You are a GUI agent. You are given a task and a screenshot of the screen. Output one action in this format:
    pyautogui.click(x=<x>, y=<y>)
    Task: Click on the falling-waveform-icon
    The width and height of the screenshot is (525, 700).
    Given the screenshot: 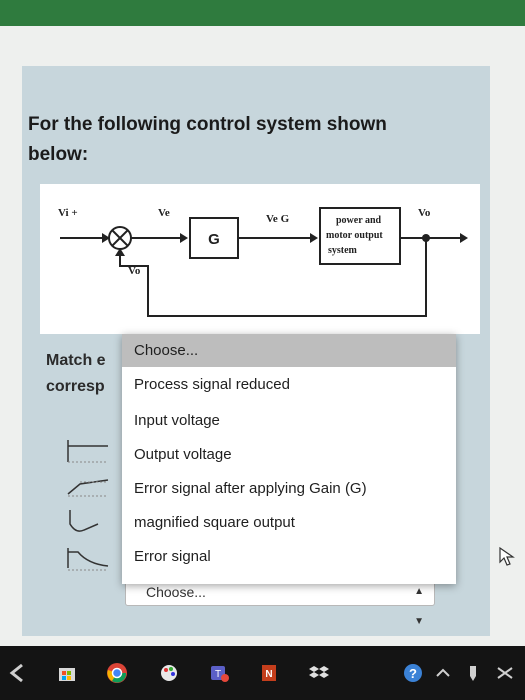 What is the action you would take?
    pyautogui.click(x=88, y=559)
    